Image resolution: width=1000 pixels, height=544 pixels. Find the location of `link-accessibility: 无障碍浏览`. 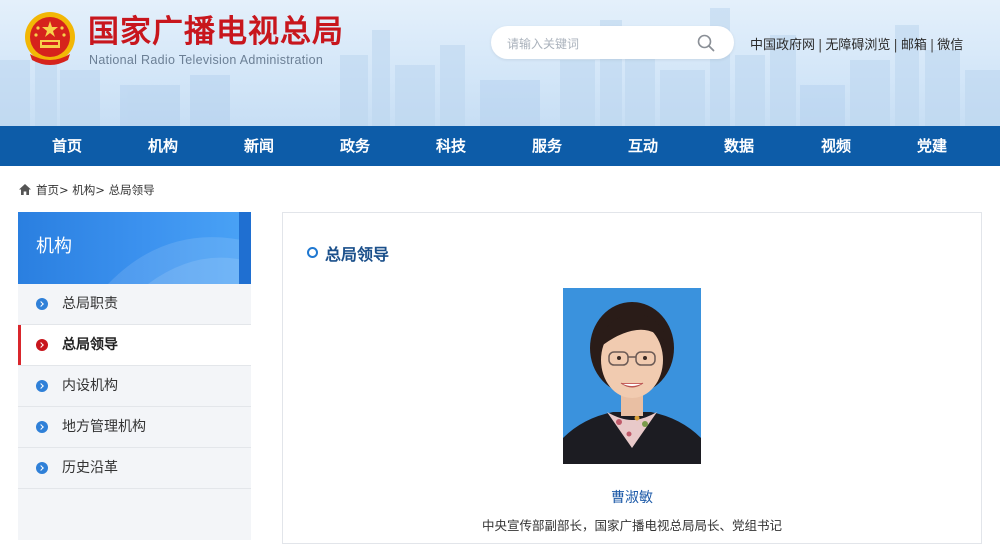

link-accessibility: 无障碍浏览 is located at coordinates (857, 45).